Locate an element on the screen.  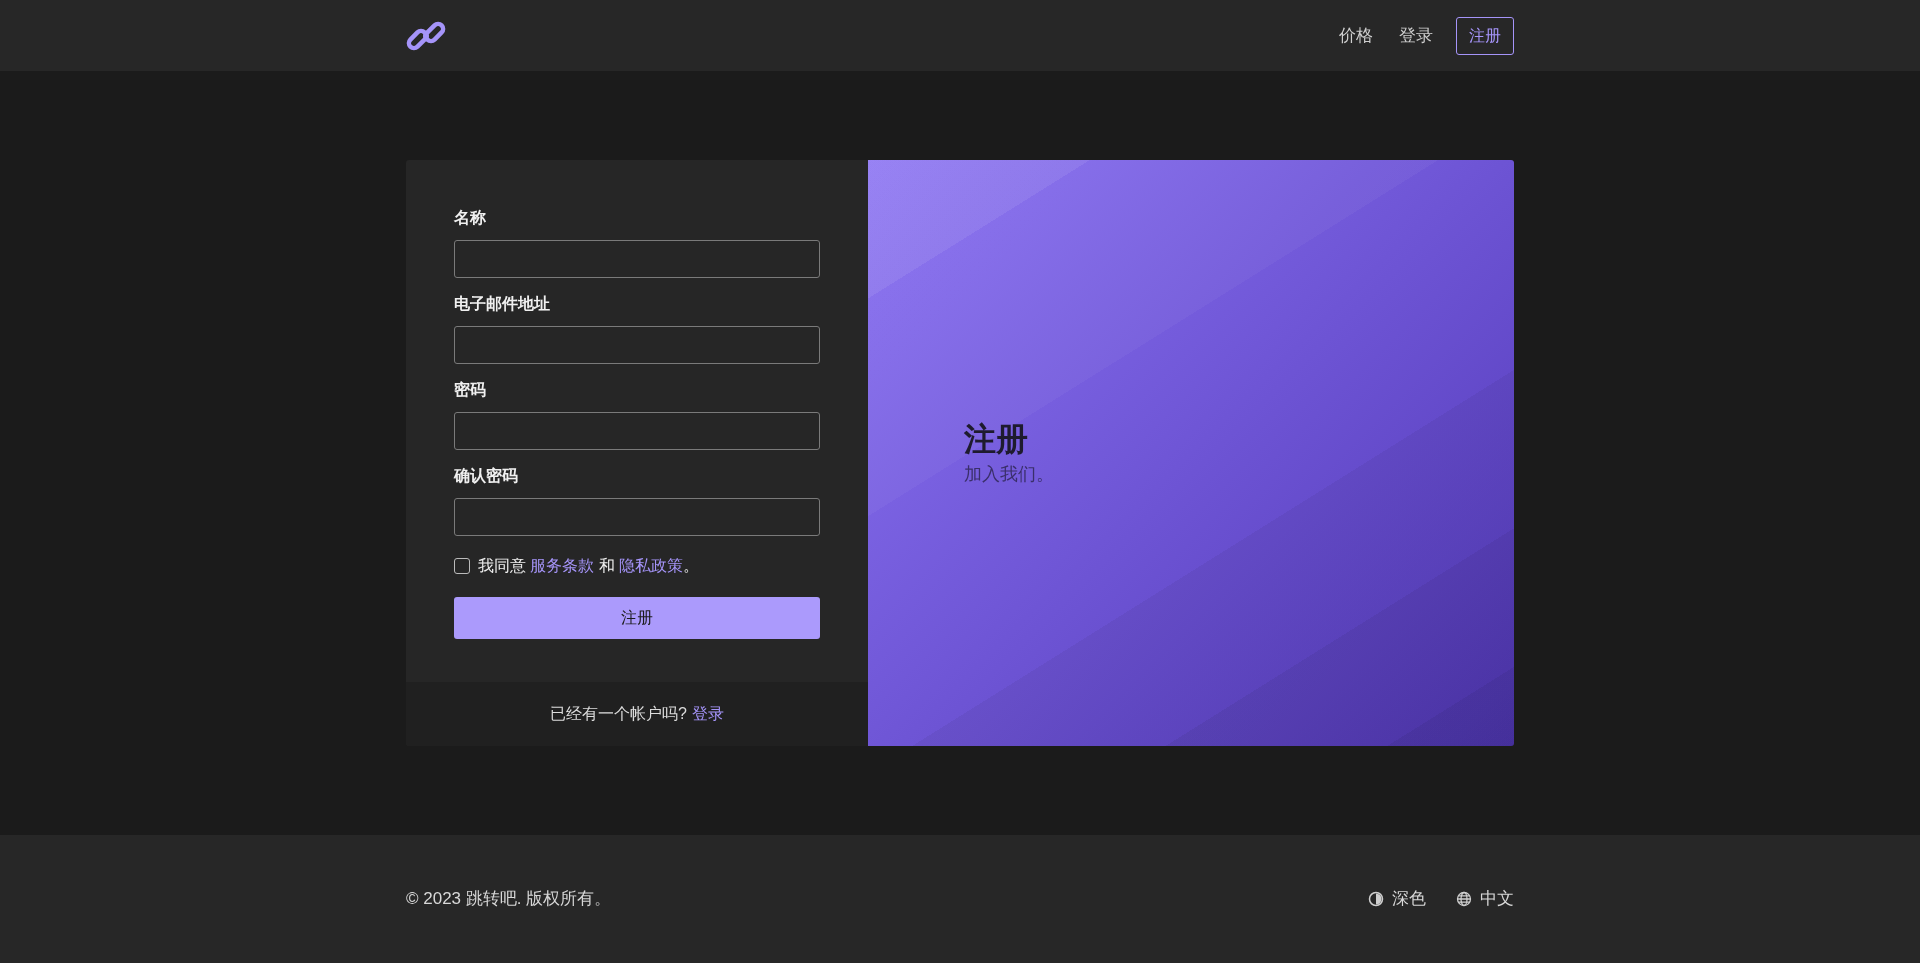
field-label: 确认密码 is located at coordinates (486, 476).